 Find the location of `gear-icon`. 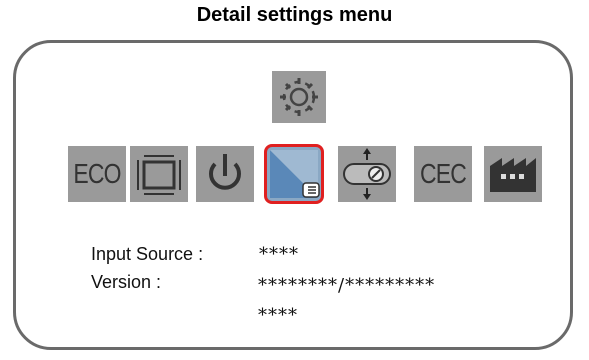

gear-icon is located at coordinates (299, 97).